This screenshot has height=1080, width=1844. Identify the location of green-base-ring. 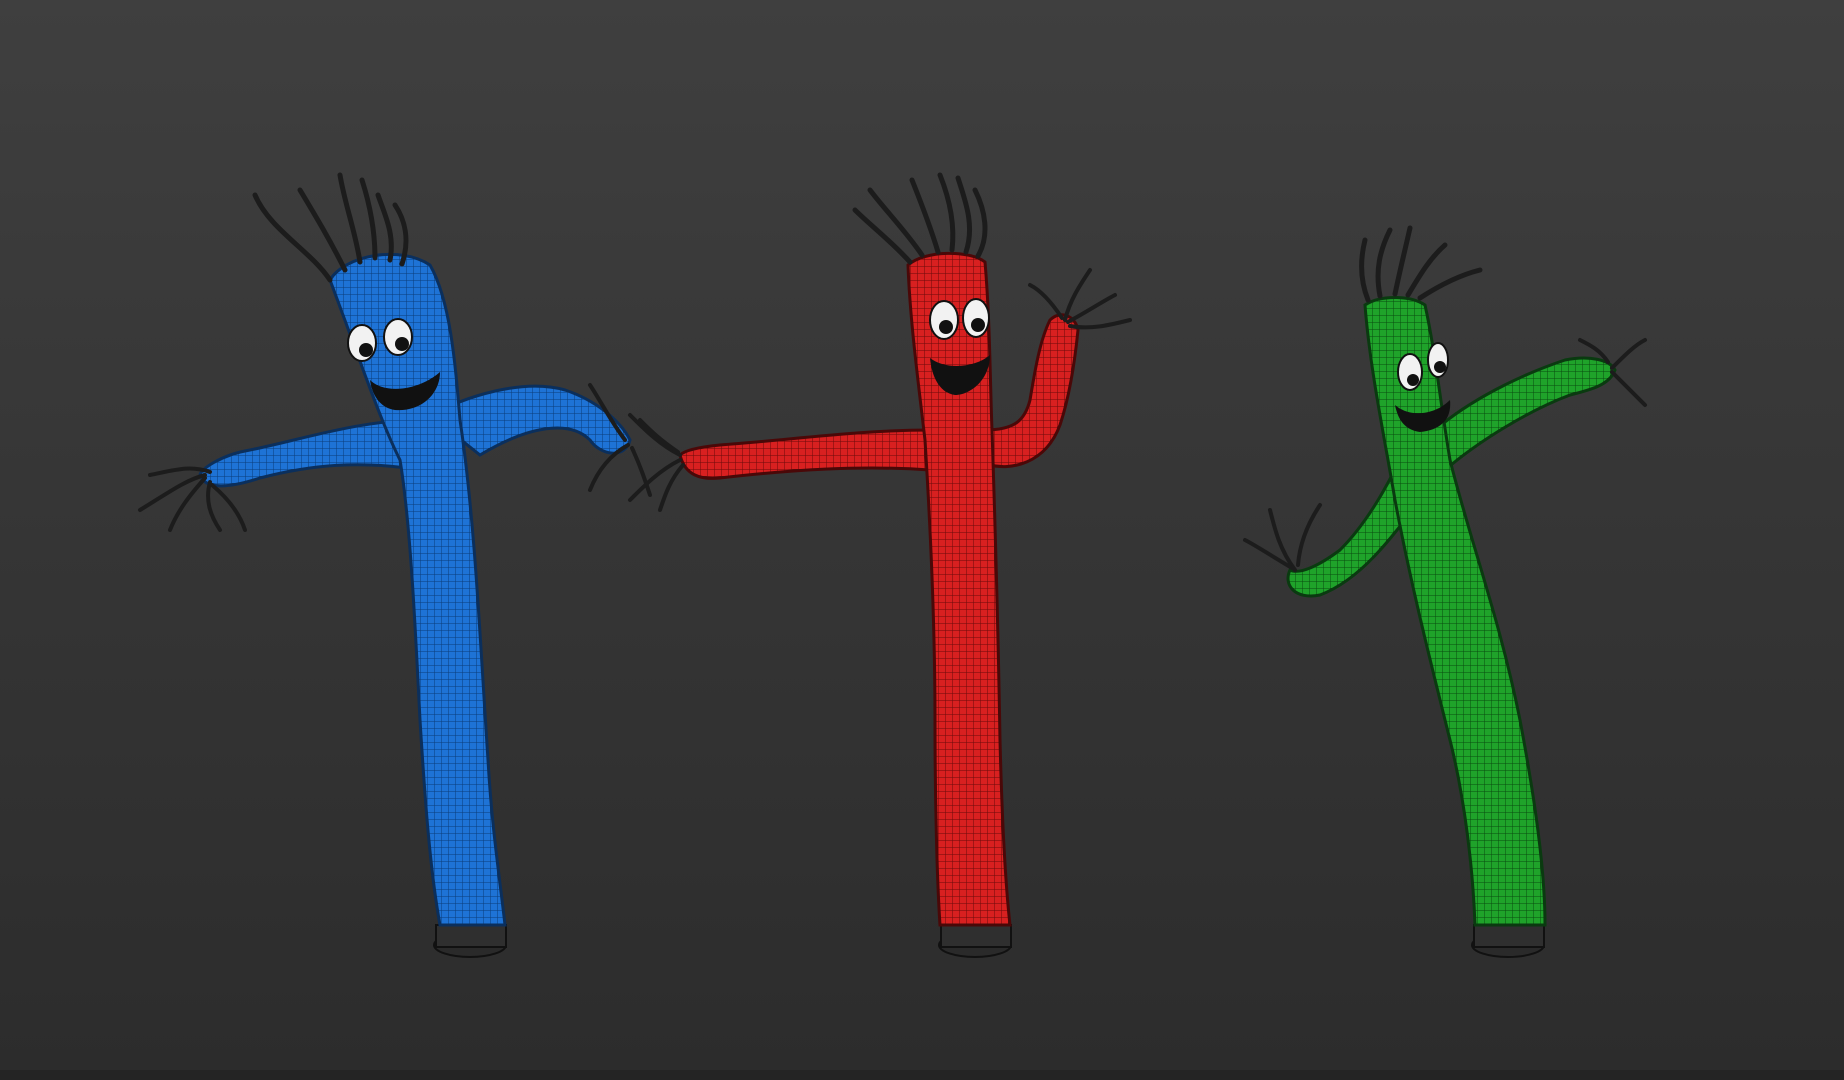
(1509, 936).